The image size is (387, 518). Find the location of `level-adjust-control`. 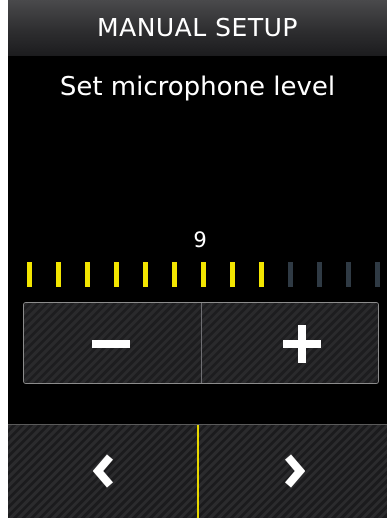

level-adjust-control is located at coordinates (201, 343).